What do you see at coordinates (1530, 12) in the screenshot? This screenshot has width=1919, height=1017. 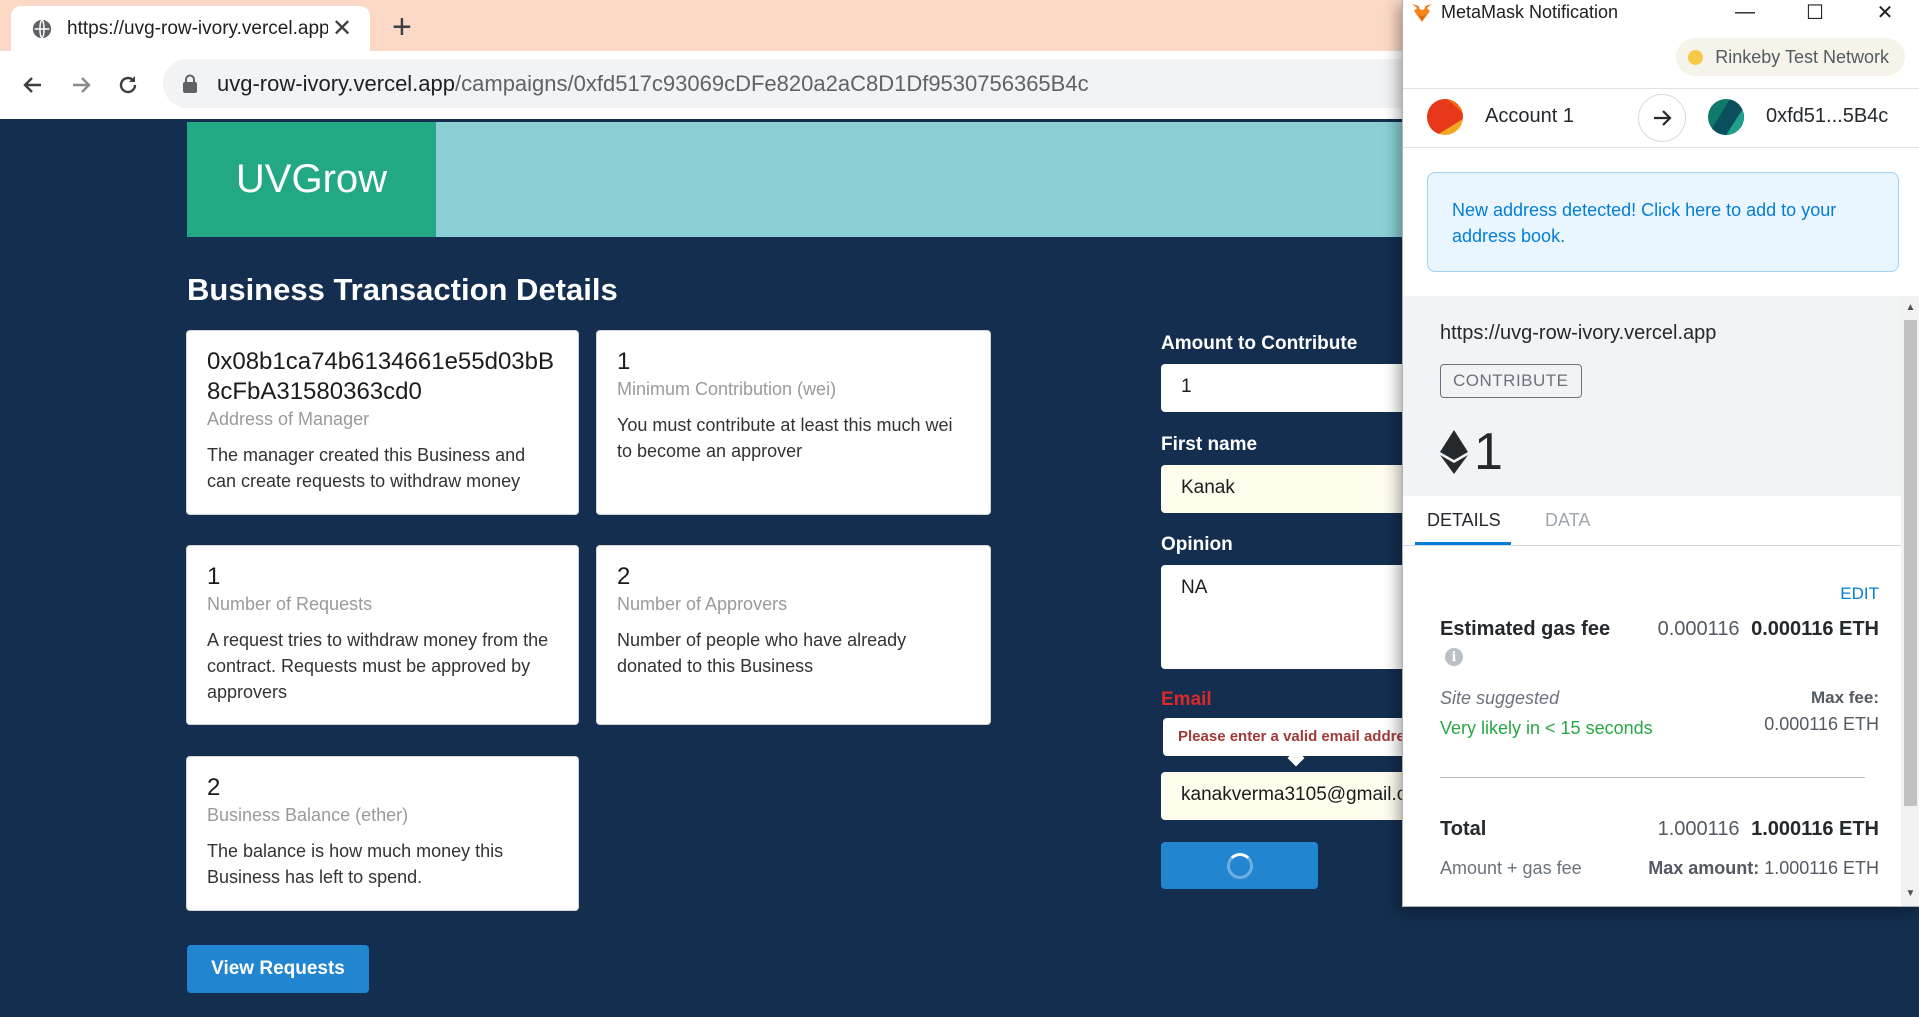 I see `metamask-window-title: MetaMask Notification` at bounding box center [1530, 12].